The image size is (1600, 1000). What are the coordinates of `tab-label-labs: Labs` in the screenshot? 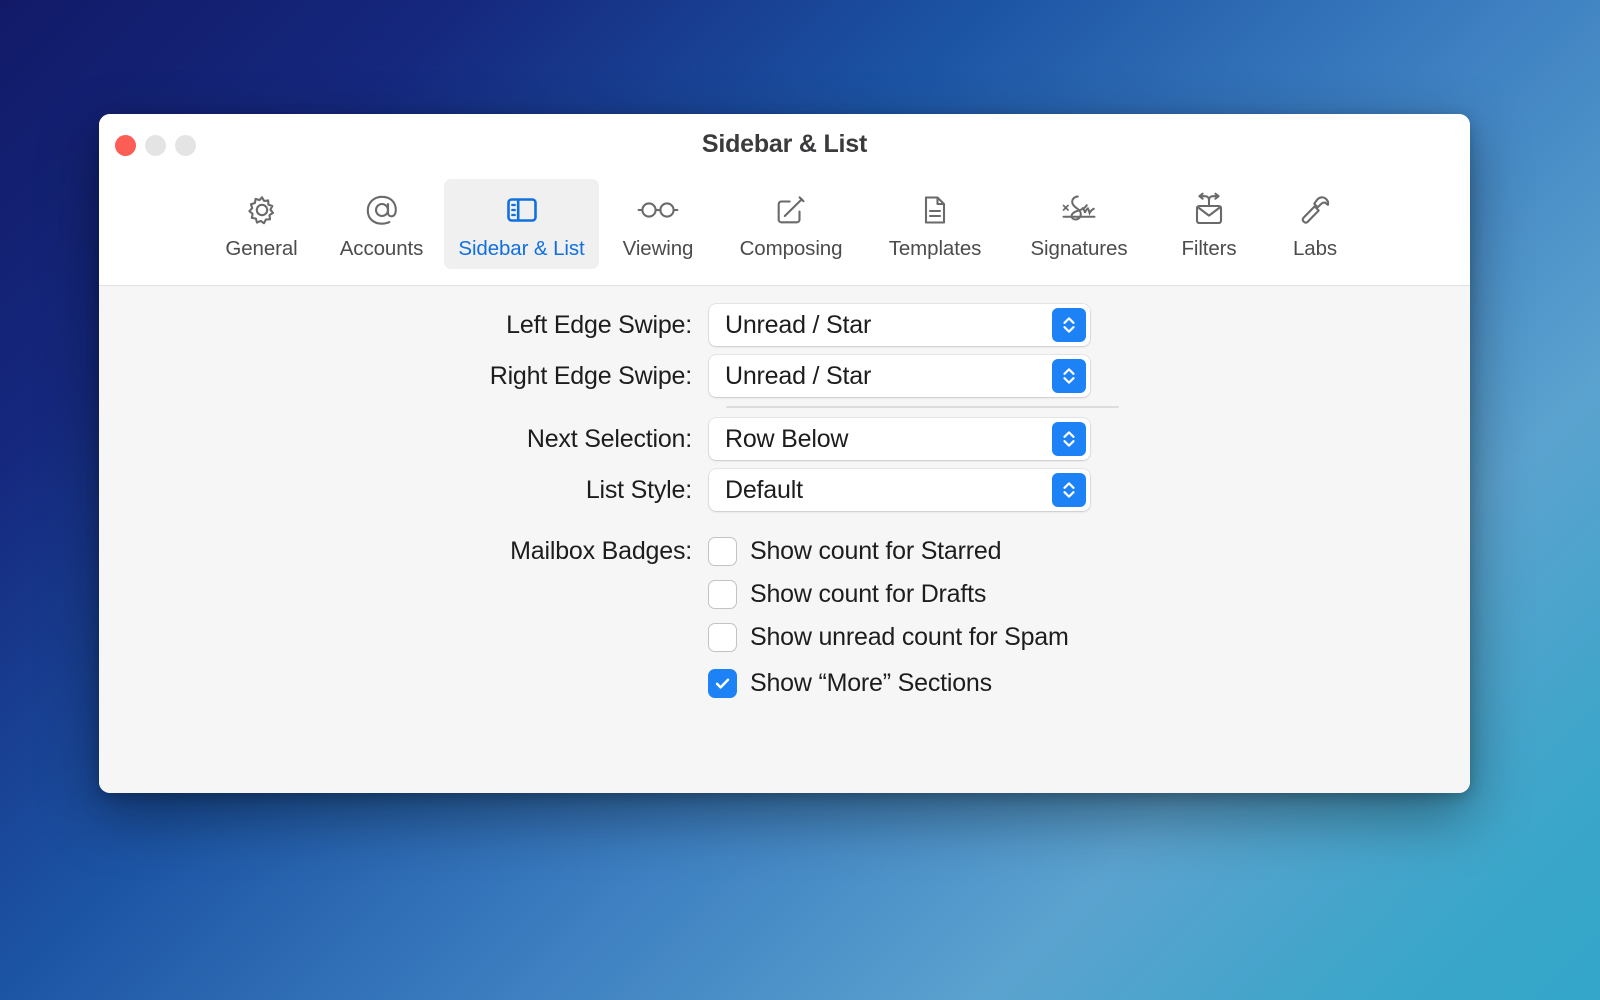 It's located at (1315, 248).